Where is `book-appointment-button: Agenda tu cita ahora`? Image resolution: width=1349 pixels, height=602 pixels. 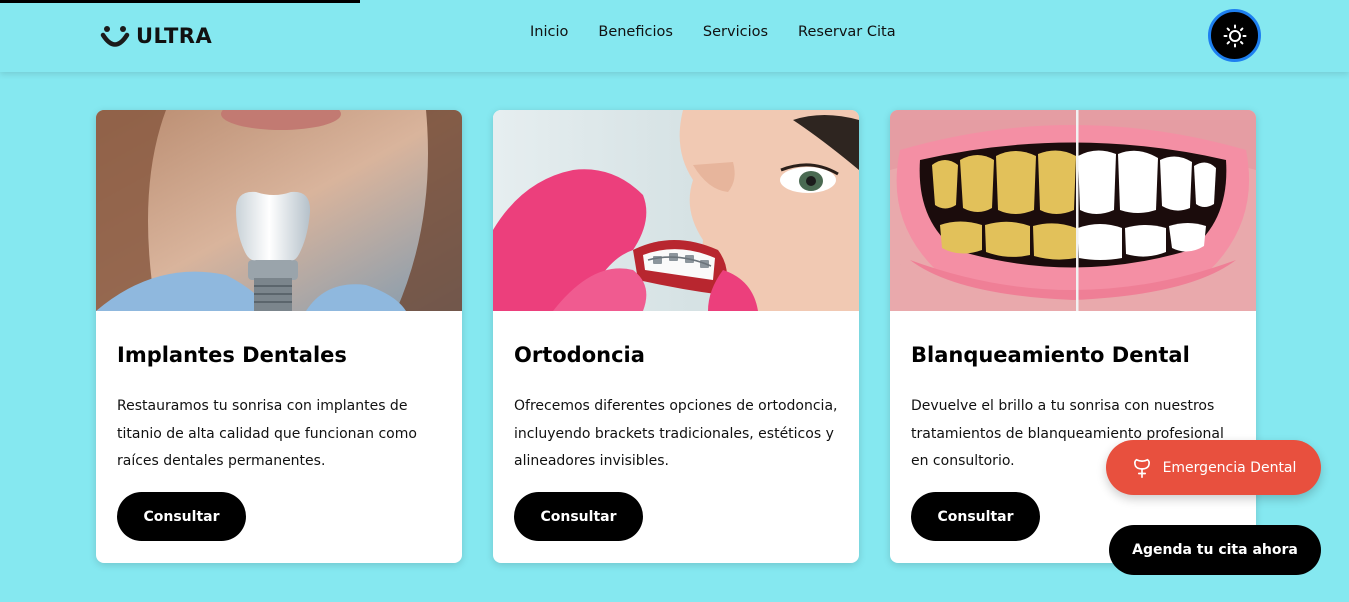 book-appointment-button: Agenda tu cita ahora is located at coordinates (1215, 550).